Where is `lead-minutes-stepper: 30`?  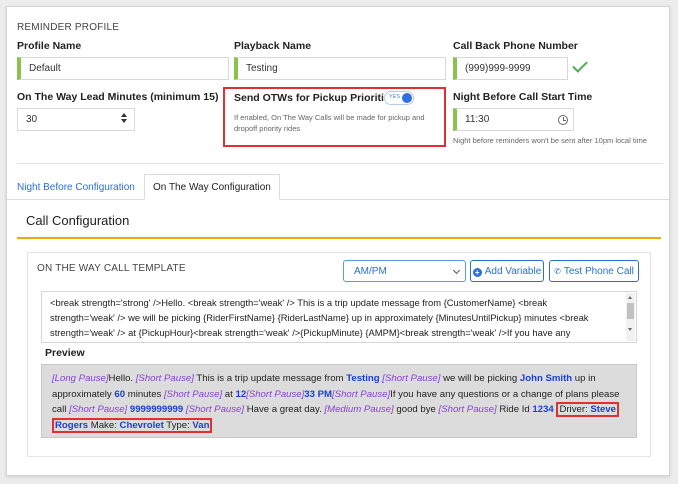 lead-minutes-stepper: 30 is located at coordinates (76, 119).